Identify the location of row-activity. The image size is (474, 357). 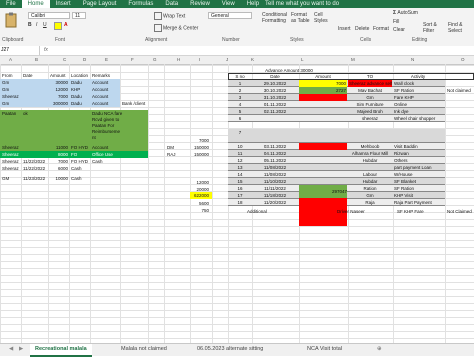
(418, 132).